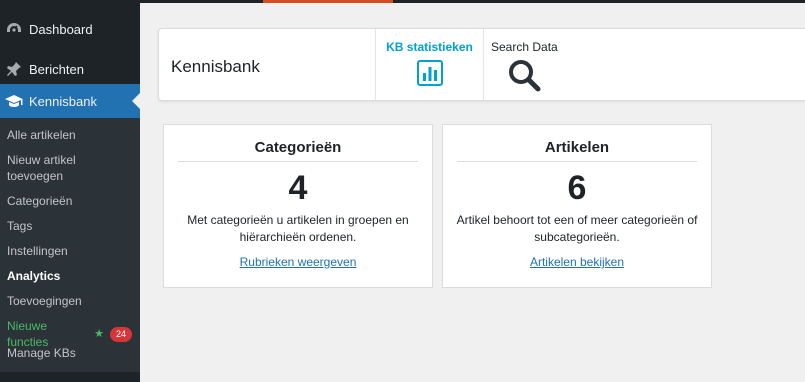 The image size is (805, 382). I want to click on page-title: Kennisbank, so click(215, 66).